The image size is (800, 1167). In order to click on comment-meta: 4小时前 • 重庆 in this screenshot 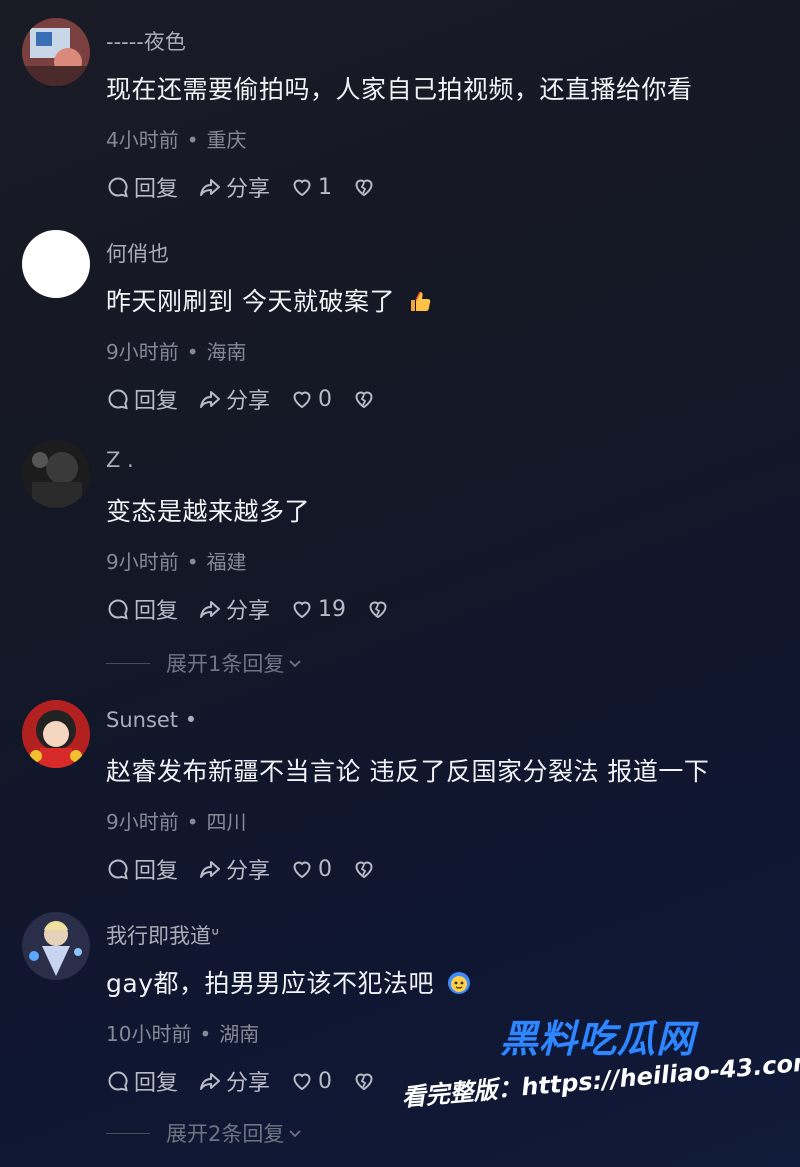, I will do `click(176, 140)`.